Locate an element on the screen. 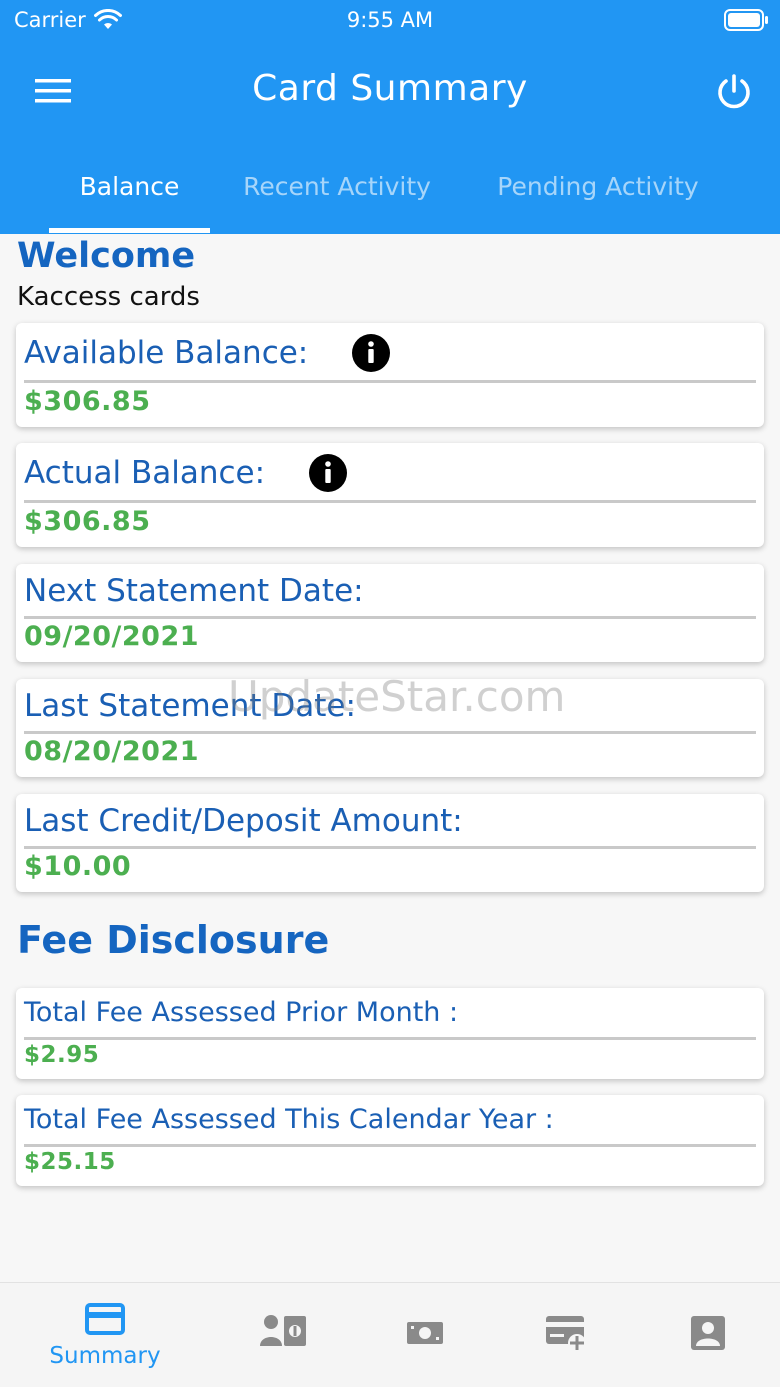  logout-button is located at coordinates (734, 92).